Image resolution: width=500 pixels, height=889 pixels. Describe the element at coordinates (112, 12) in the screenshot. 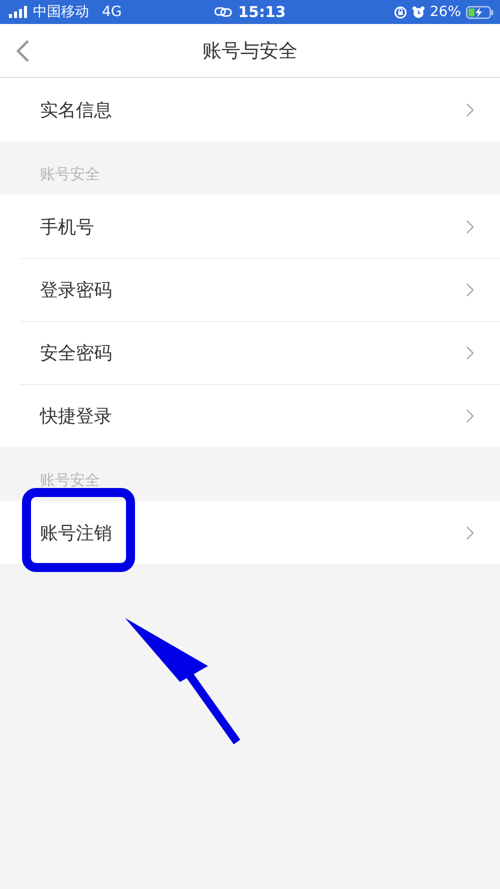

I see `network-type: 4G` at that location.